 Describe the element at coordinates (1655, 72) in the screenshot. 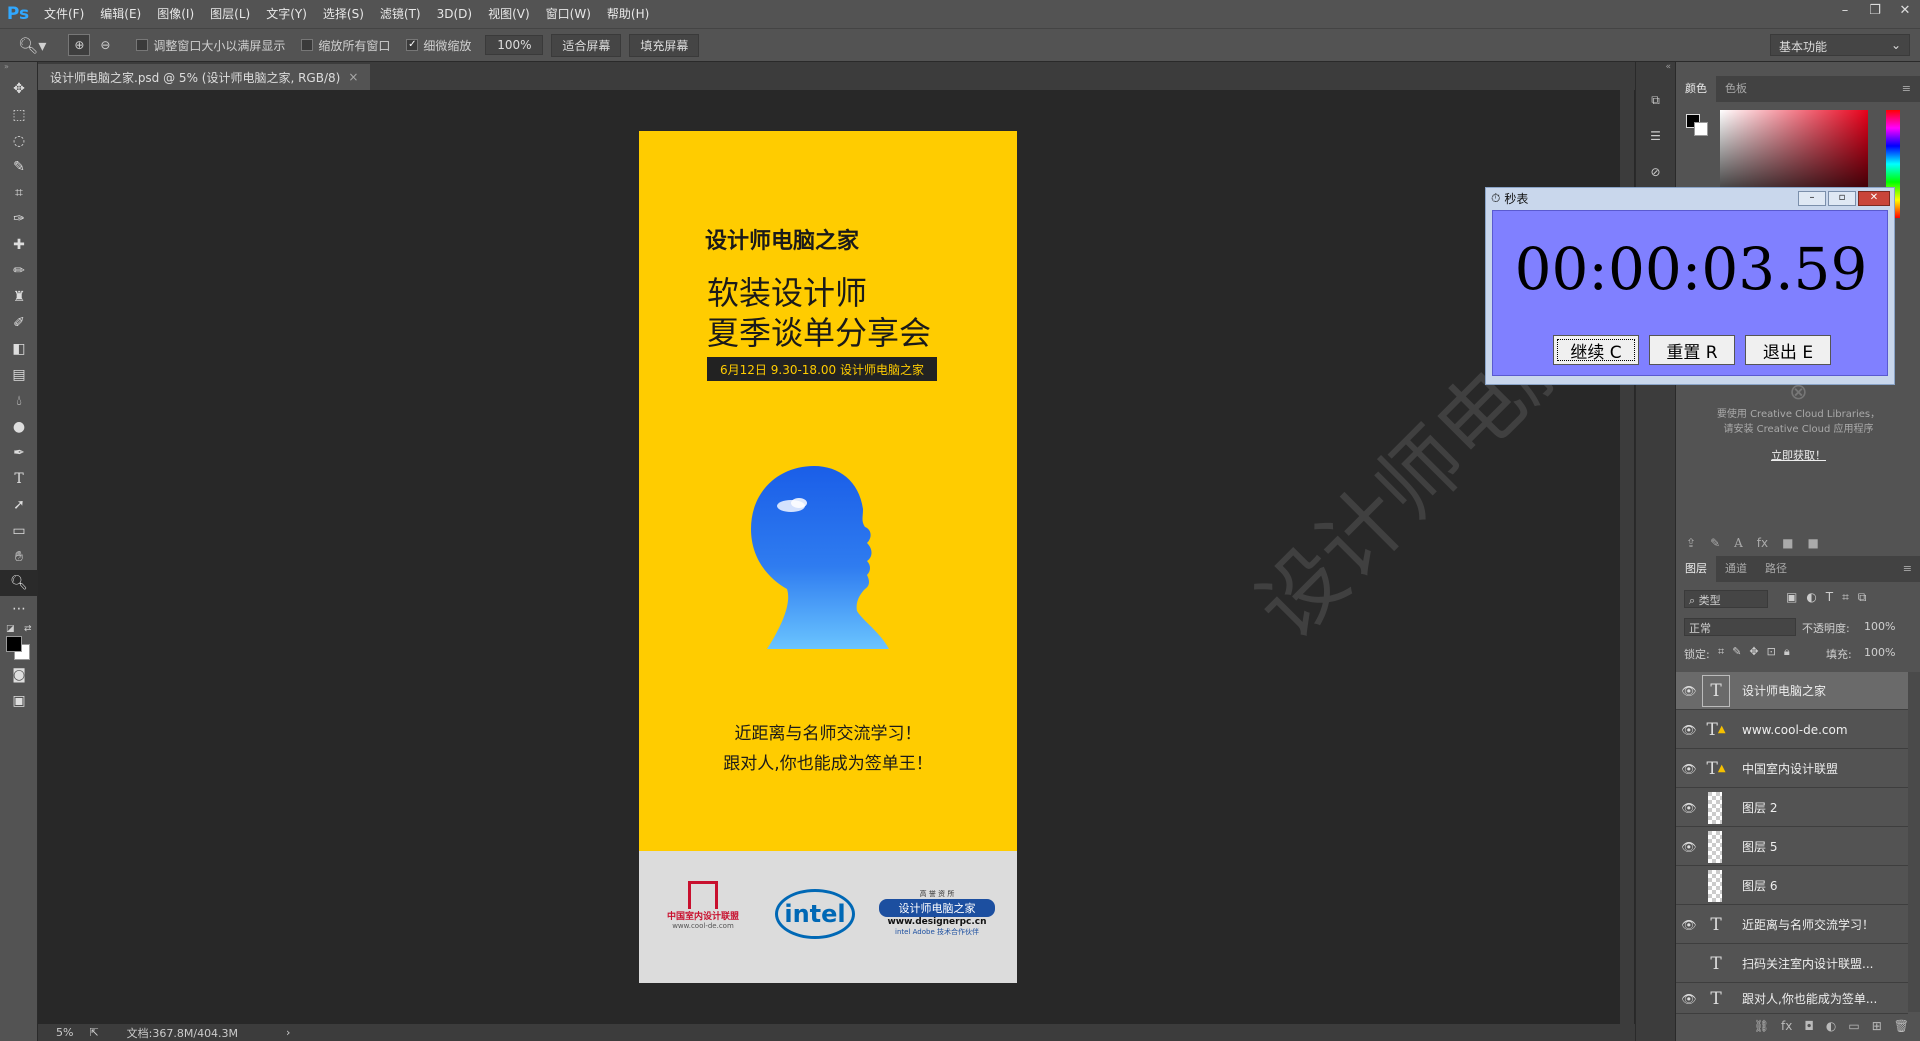

I see `collapse-icons-icon: «` at that location.